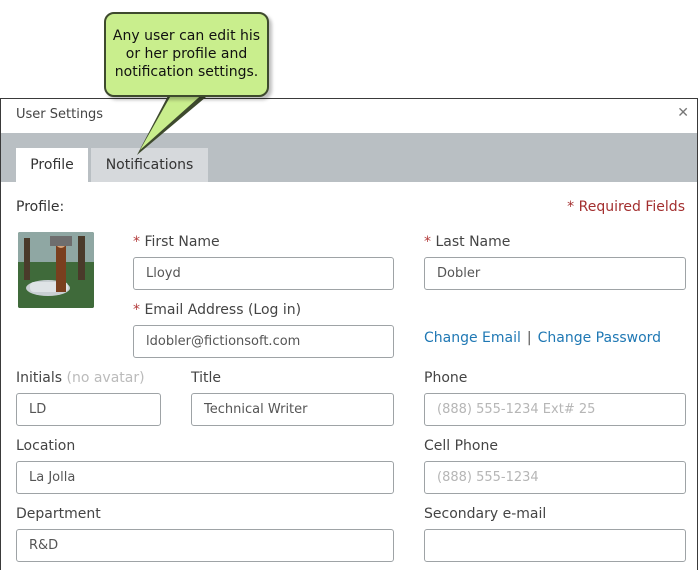  I want to click on user-photo, so click(56, 270).